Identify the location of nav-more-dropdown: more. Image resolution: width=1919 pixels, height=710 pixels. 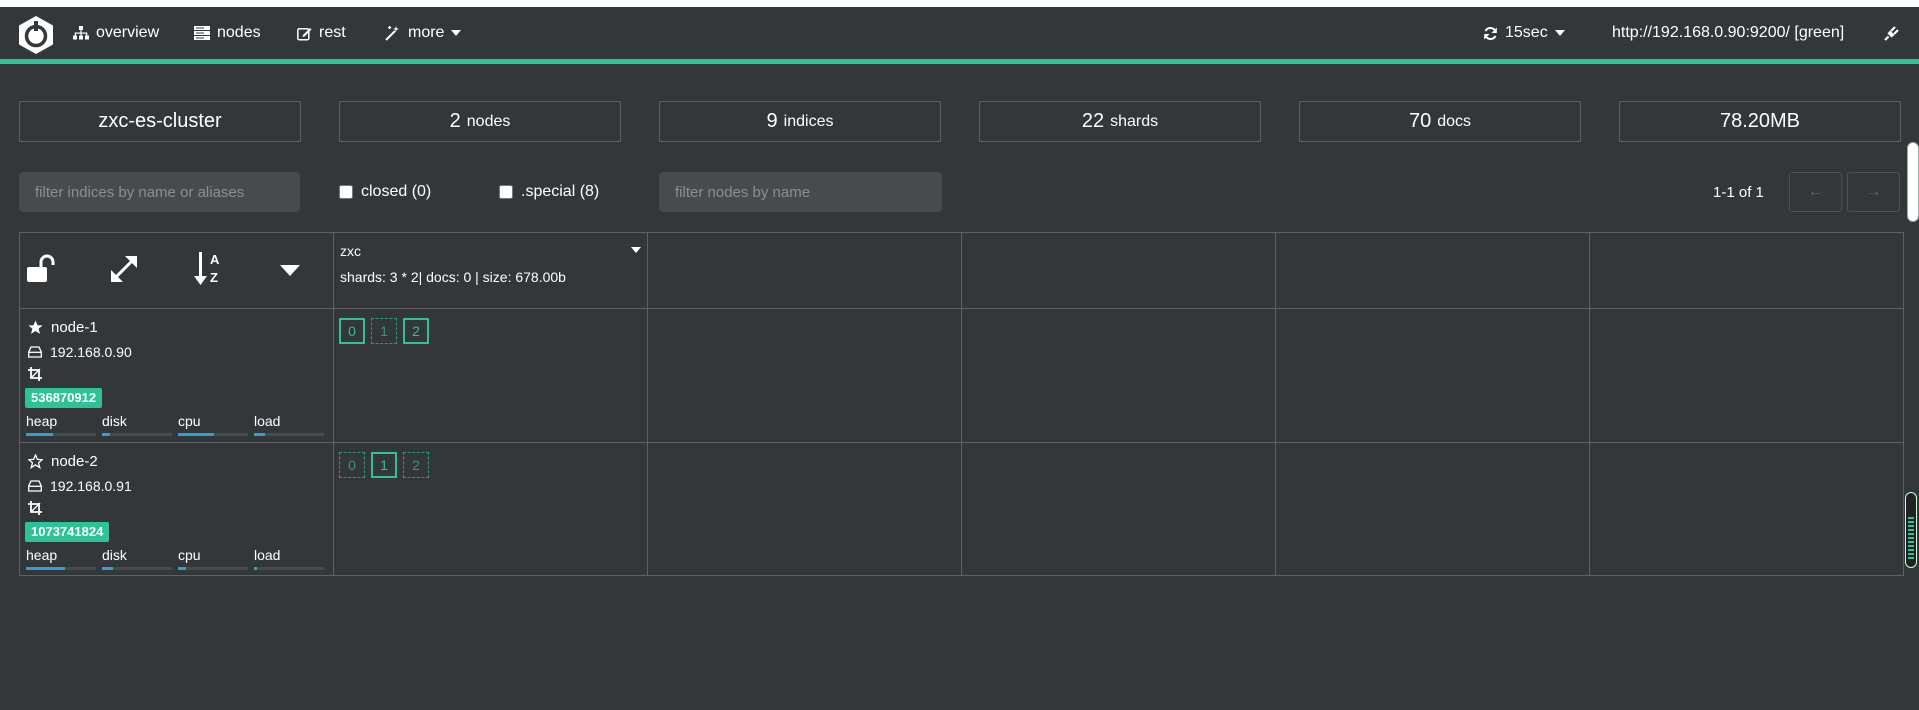
(423, 33).